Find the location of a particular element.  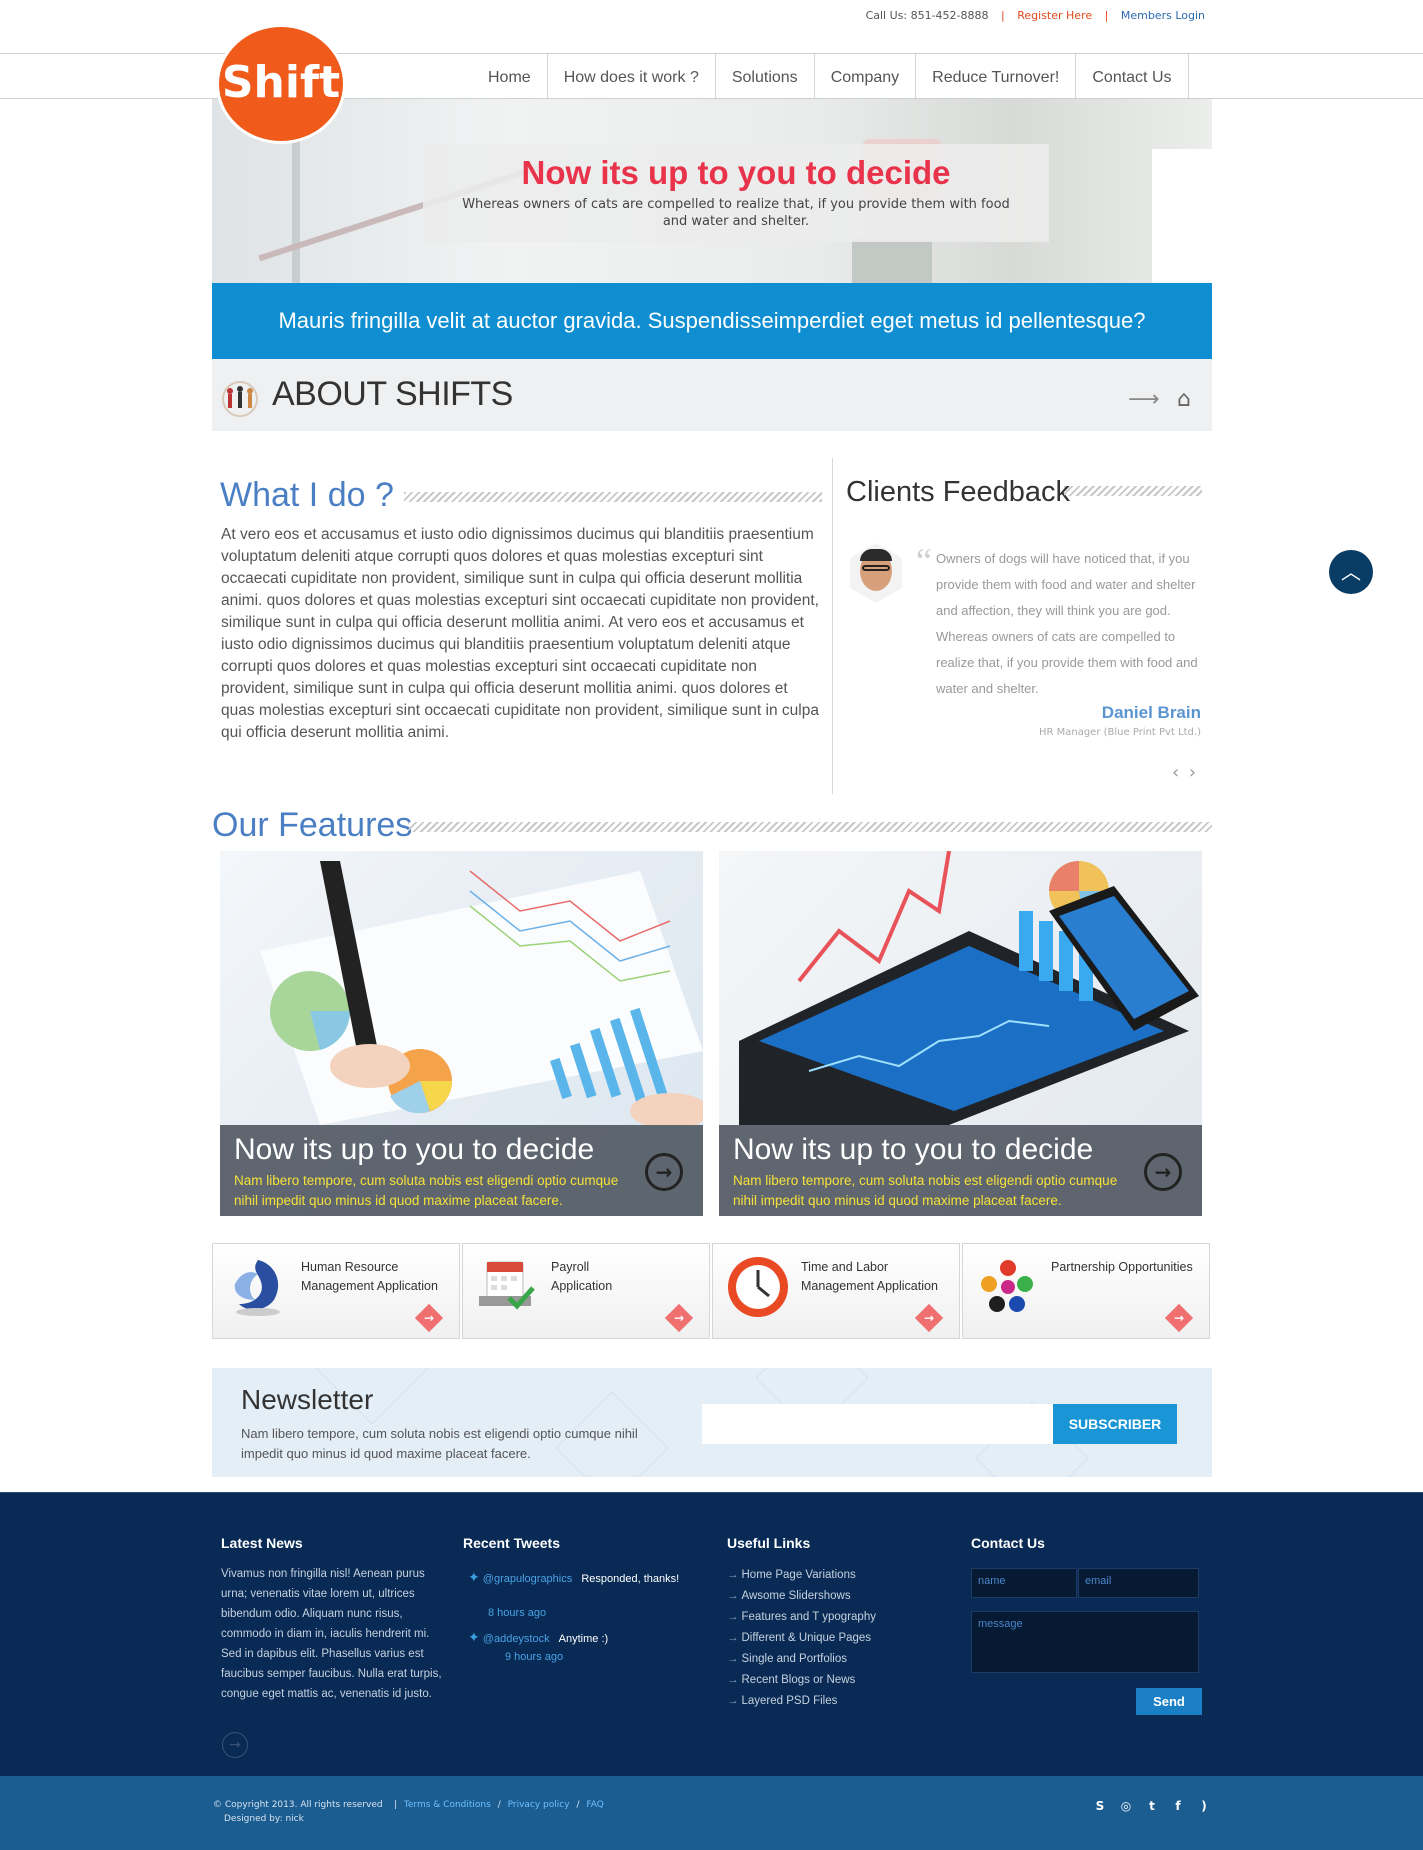

contact-email-field: email is located at coordinates (1138, 1583).